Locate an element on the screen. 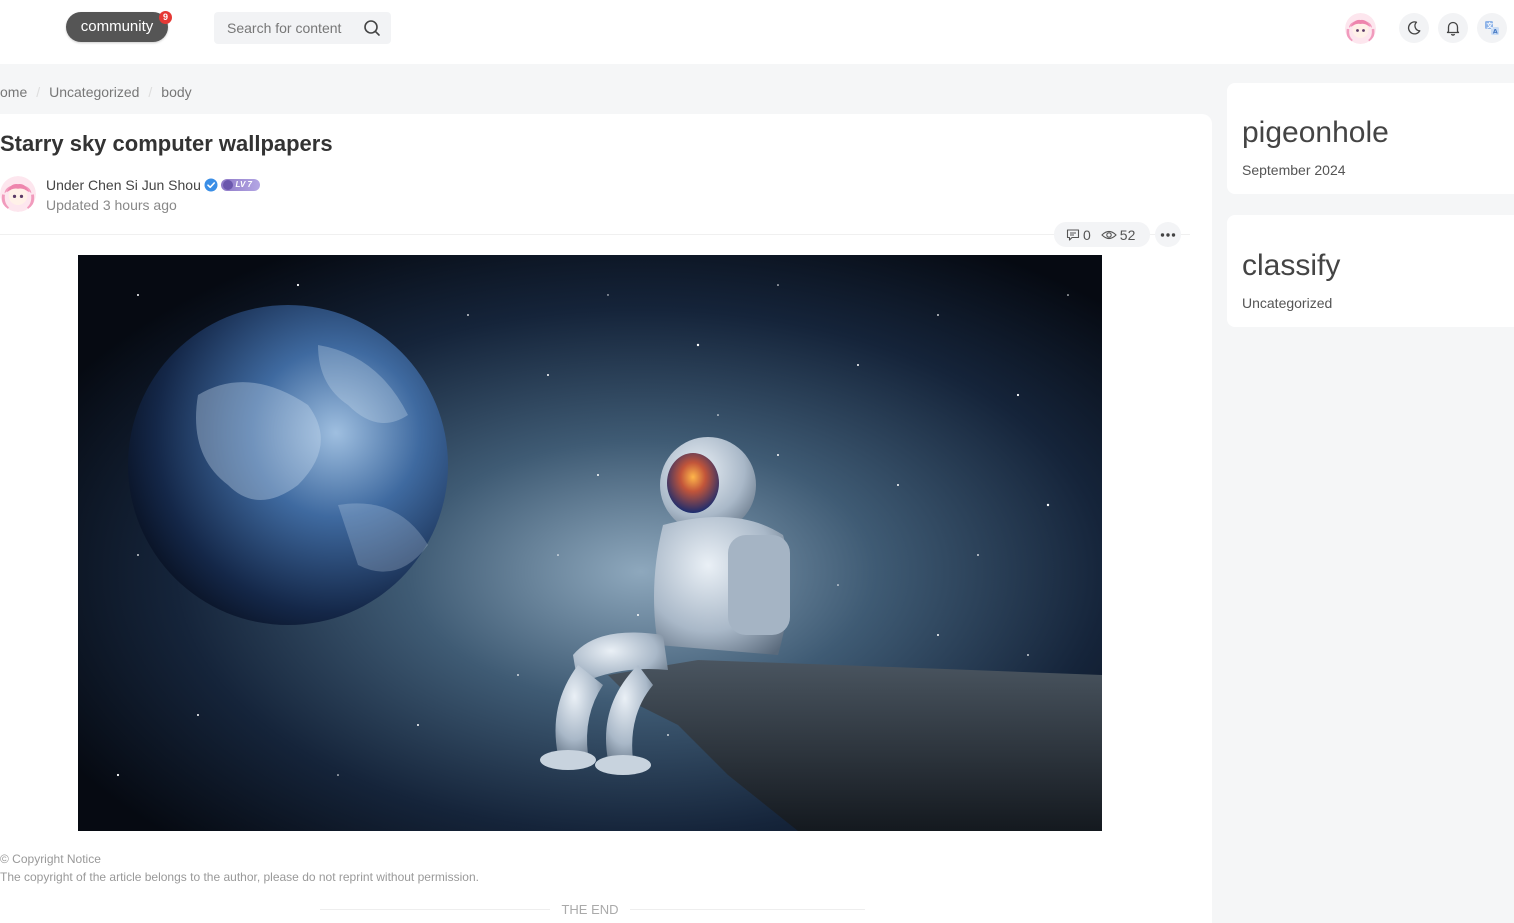  search-icon is located at coordinates (372, 28).